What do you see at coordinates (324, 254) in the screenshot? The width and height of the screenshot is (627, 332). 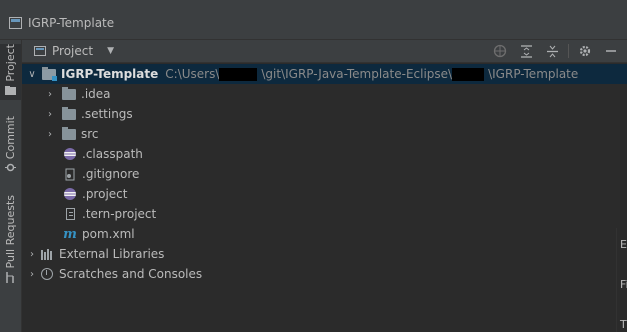 I see `tree-item-external-libraries: › External Libraries` at bounding box center [324, 254].